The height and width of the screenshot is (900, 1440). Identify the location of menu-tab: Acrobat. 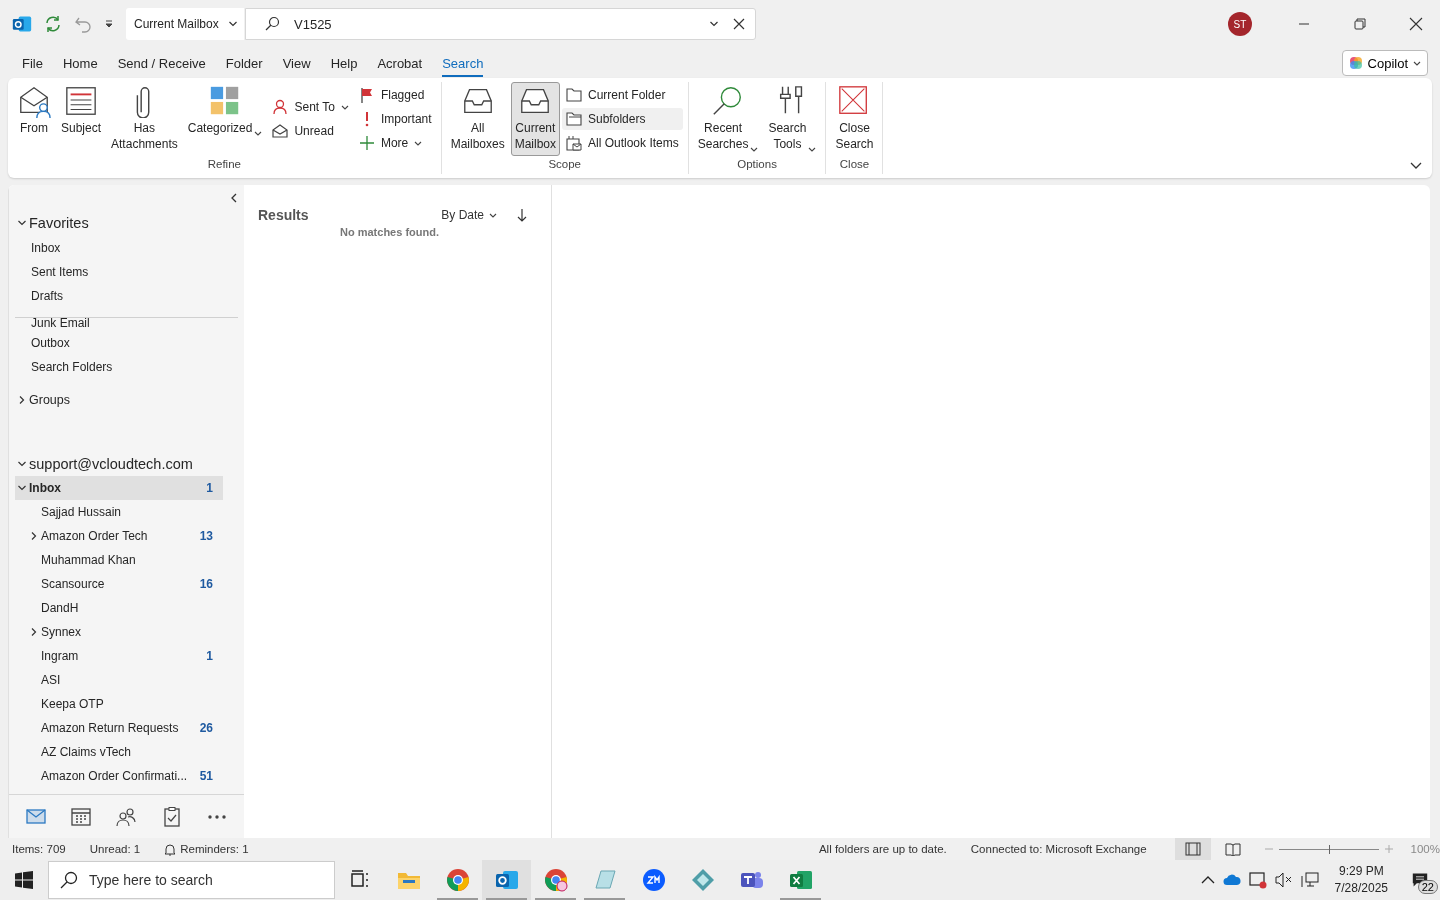
(400, 63).